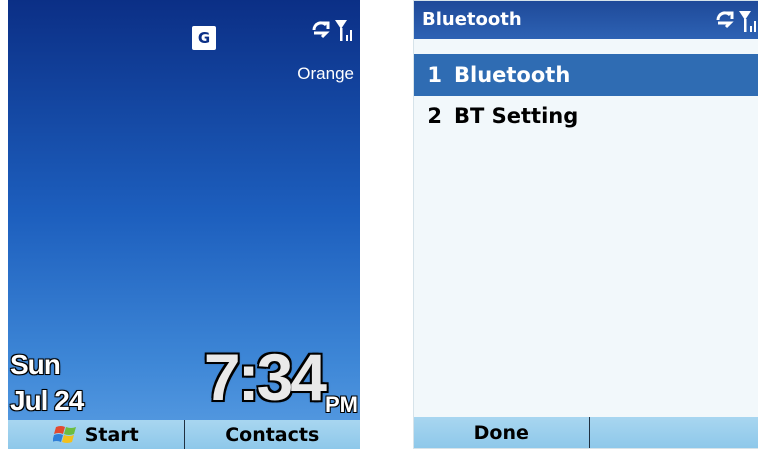 The width and height of the screenshot is (758, 449). I want to click on done-label: Done, so click(501, 432).